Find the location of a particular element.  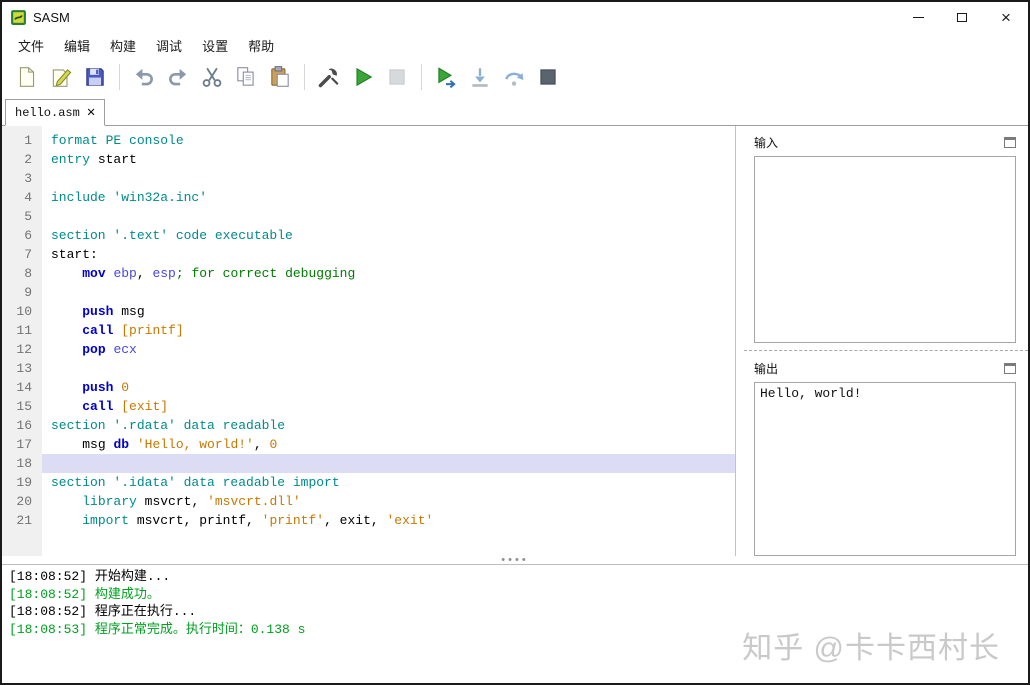

line-number: 2 is located at coordinates (28, 159).